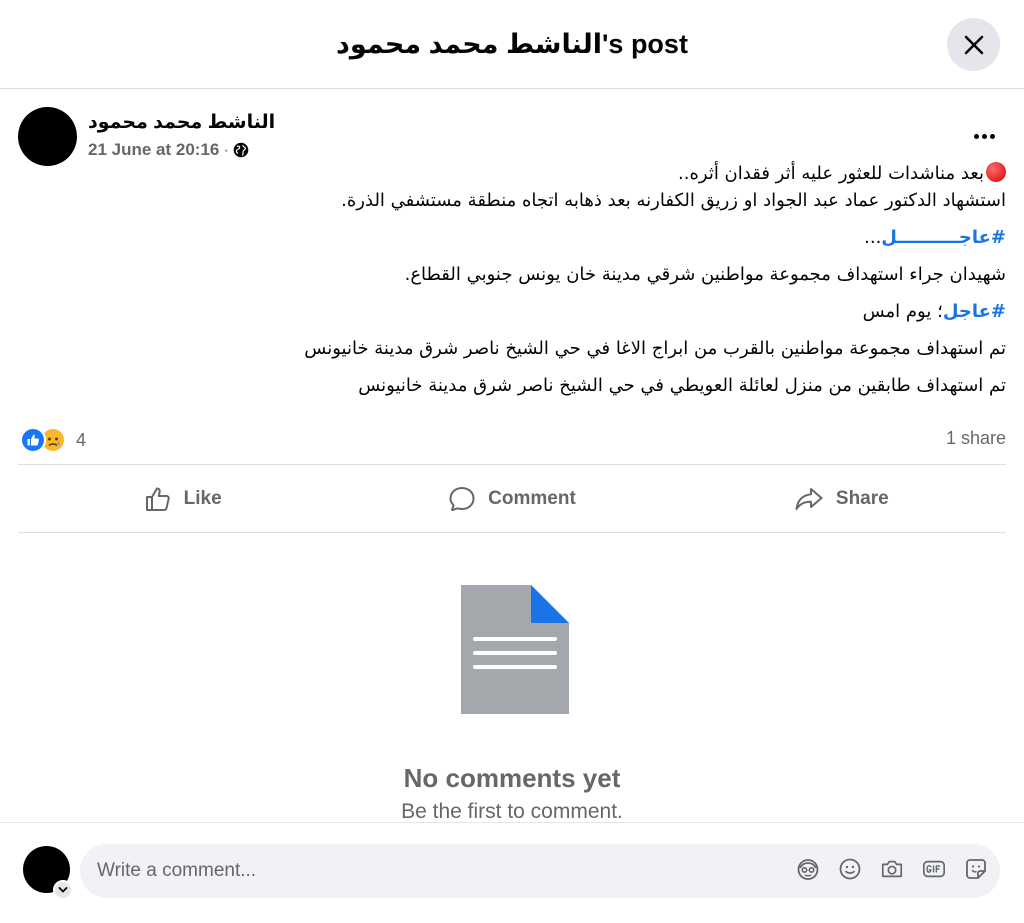  I want to click on dialog-header: الناشط محمد محمود's post, so click(512, 44).